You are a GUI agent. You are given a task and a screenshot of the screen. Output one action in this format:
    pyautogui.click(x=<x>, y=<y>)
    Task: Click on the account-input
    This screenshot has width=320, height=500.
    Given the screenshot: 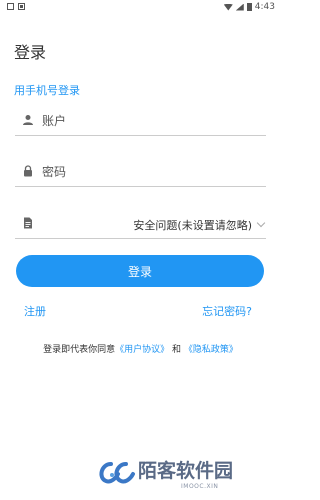 What is the action you would take?
    pyautogui.click(x=142, y=121)
    